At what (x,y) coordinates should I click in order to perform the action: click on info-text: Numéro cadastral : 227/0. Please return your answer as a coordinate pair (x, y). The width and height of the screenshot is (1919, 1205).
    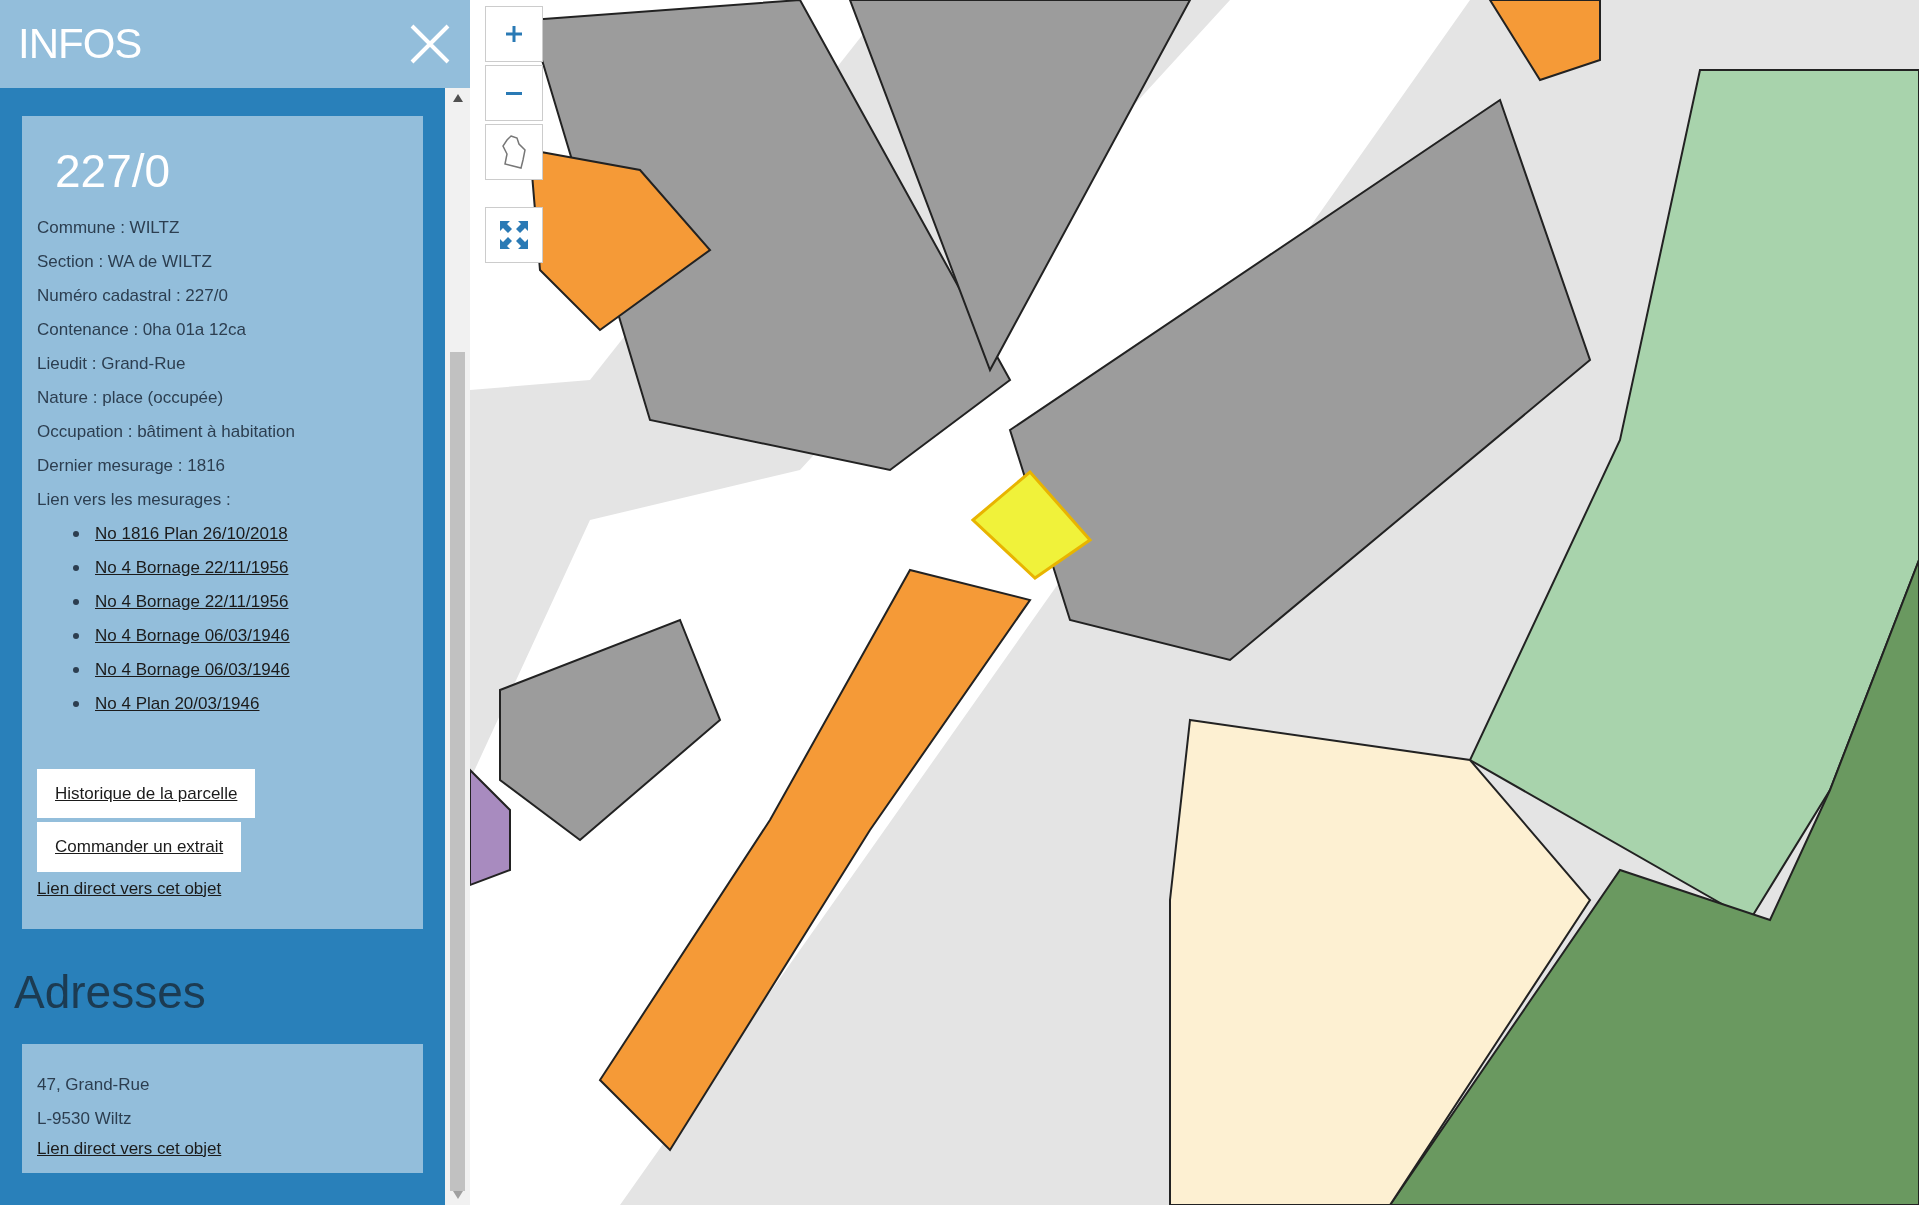
    Looking at the image, I should click on (133, 295).